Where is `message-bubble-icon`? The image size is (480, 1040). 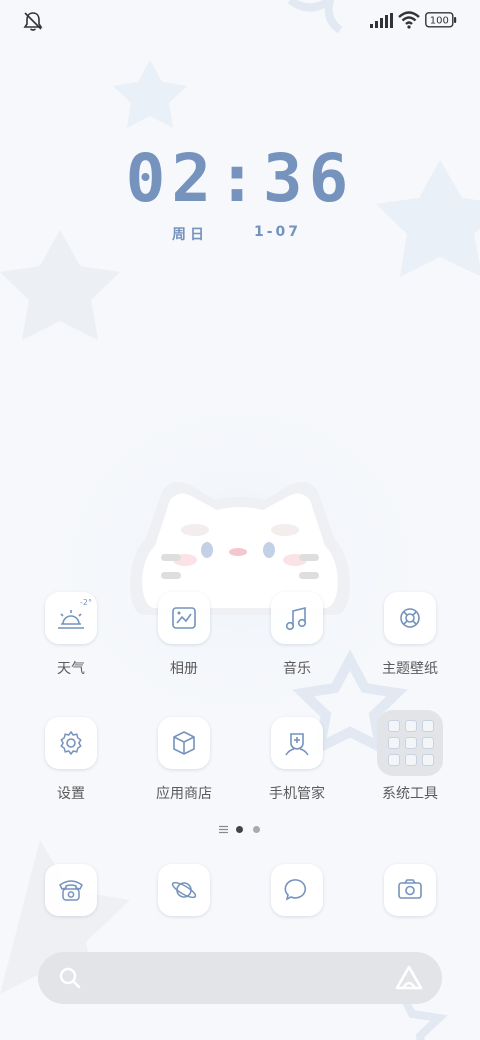
message-bubble-icon is located at coordinates (295, 890).